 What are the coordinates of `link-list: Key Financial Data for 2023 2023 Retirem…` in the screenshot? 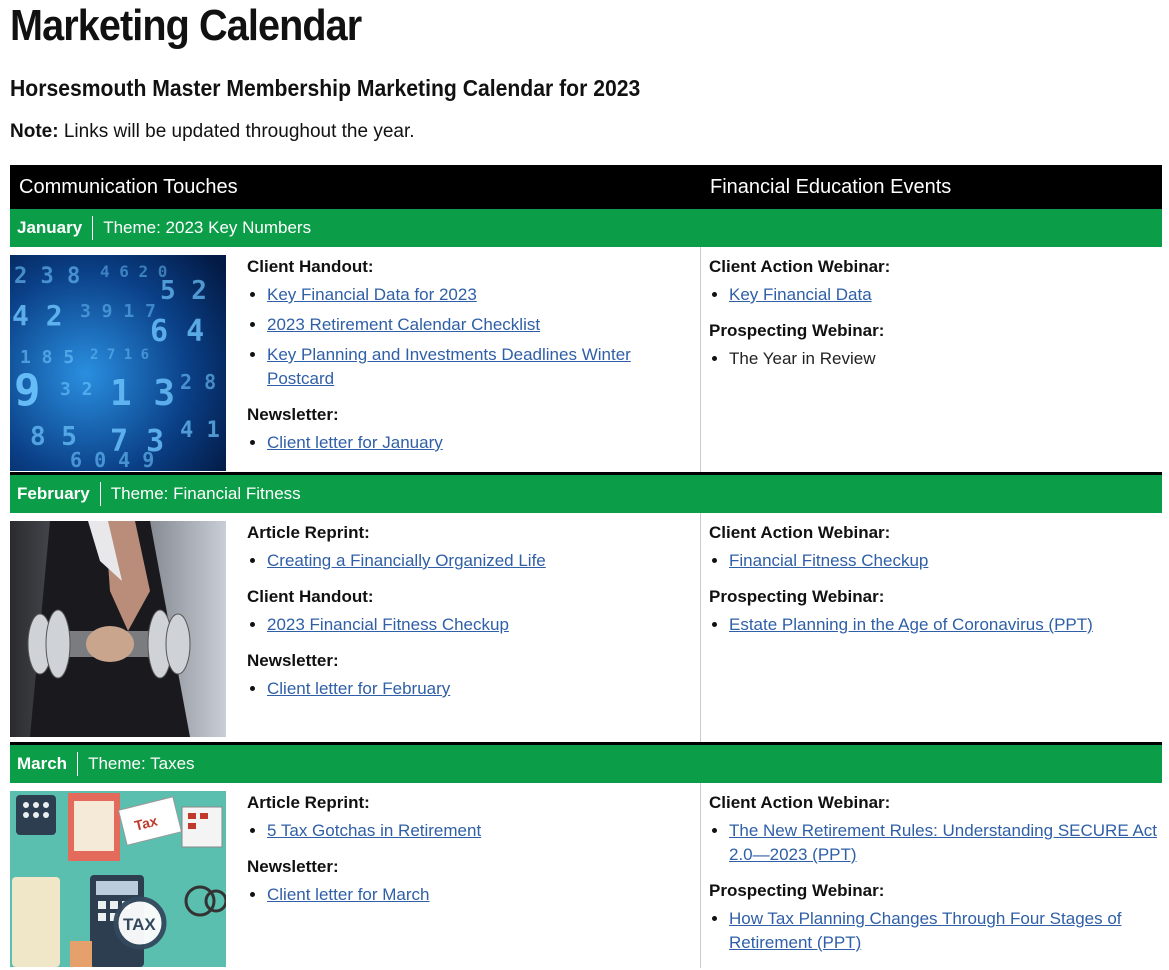 It's located at (472, 337).